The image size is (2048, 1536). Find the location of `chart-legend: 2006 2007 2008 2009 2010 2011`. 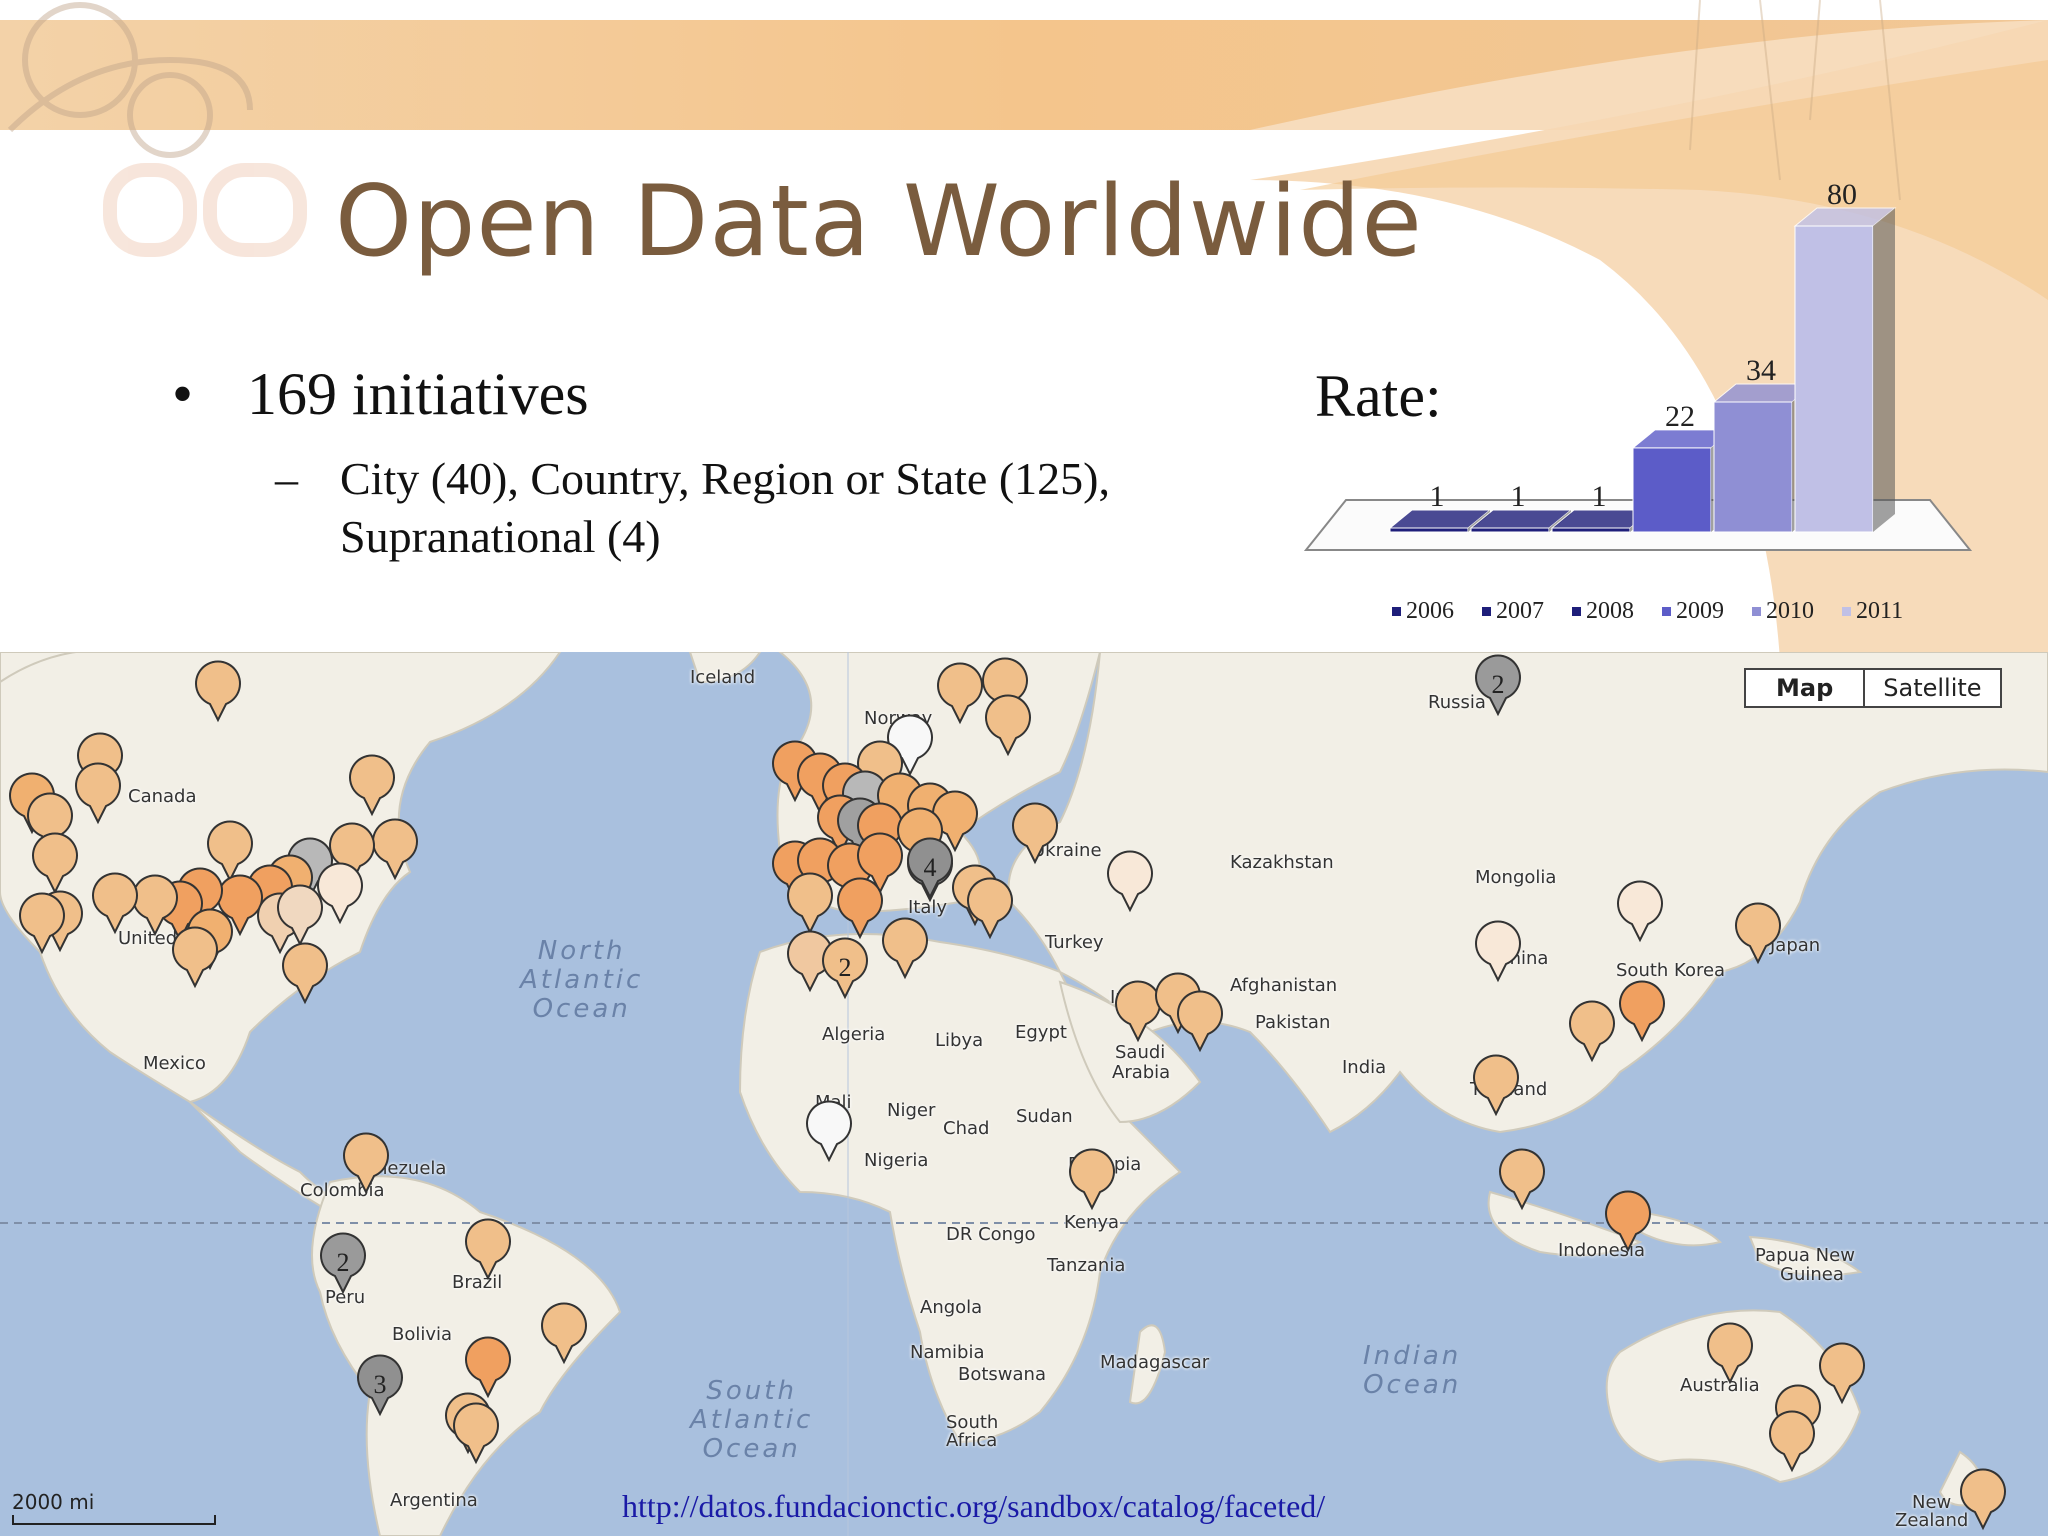

chart-legend: 2006 2007 2008 2009 2010 2011 is located at coordinates (1662, 611).